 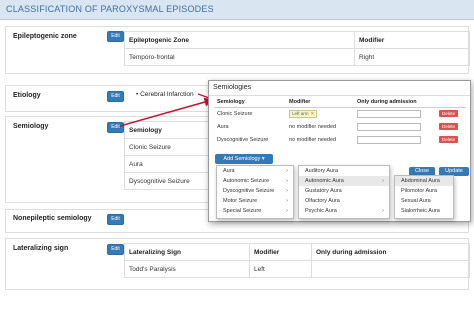 I want to click on semiology-label: Semiology, so click(x=31, y=126).